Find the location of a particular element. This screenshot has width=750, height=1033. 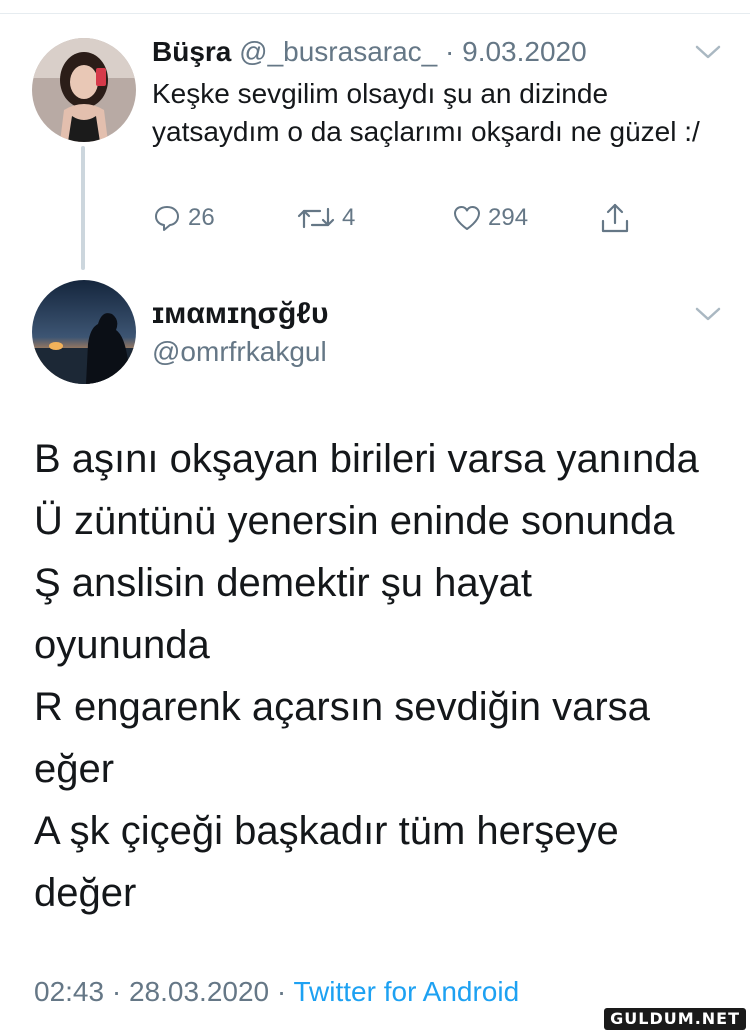

tweet2-line: oyununda is located at coordinates (122, 645).